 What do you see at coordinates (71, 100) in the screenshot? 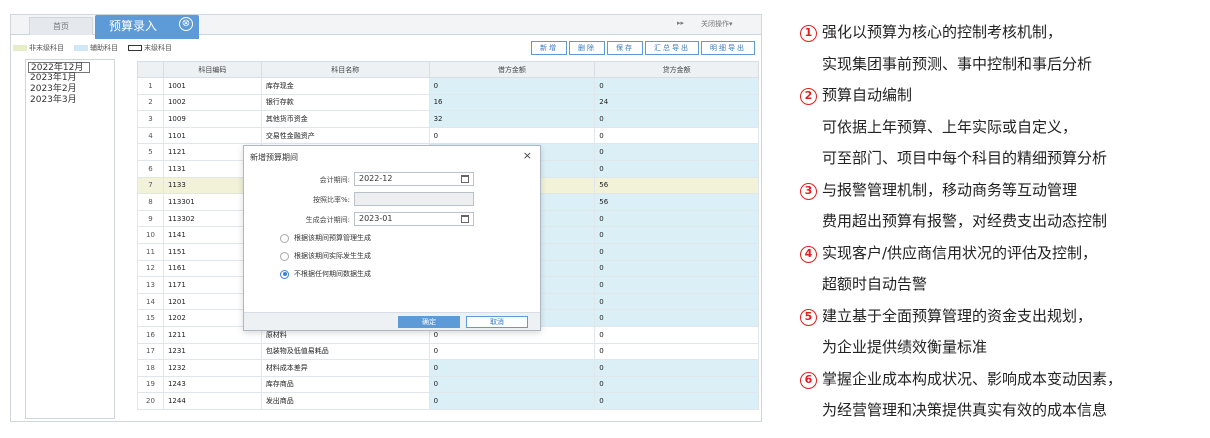
I see `period-item: 2023年3月` at bounding box center [71, 100].